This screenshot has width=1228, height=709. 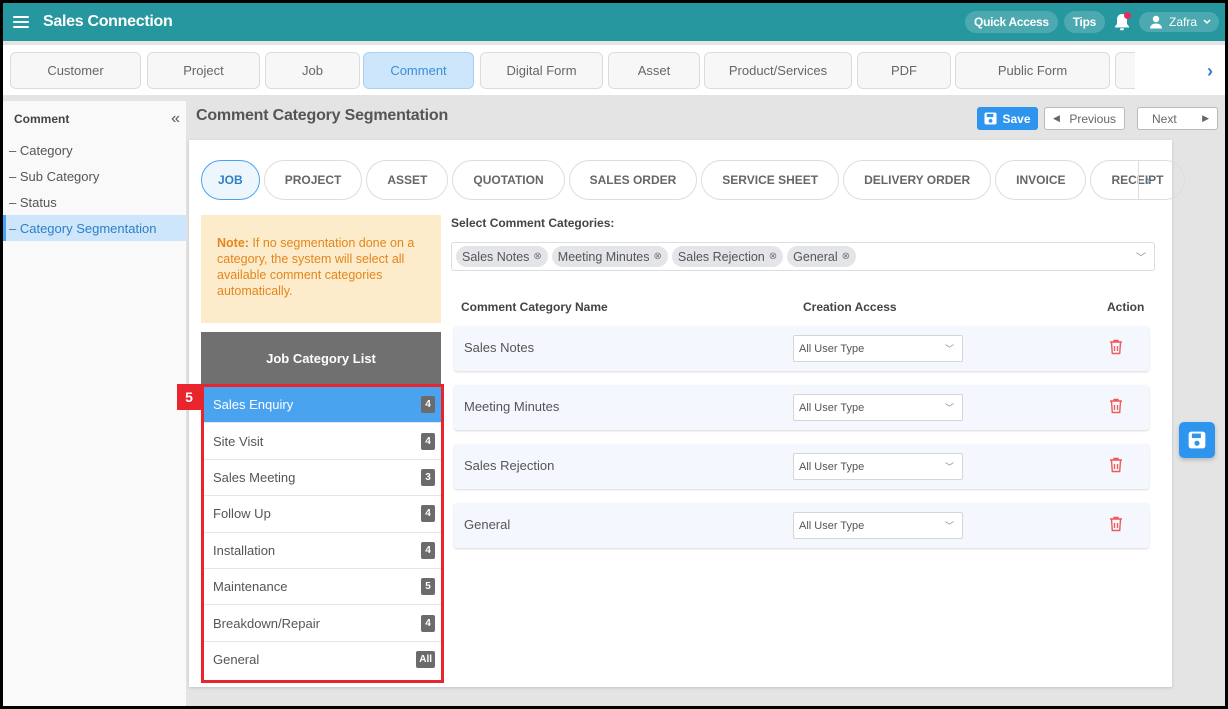 I want to click on tab-product-services: Product/Services, so click(x=778, y=70).